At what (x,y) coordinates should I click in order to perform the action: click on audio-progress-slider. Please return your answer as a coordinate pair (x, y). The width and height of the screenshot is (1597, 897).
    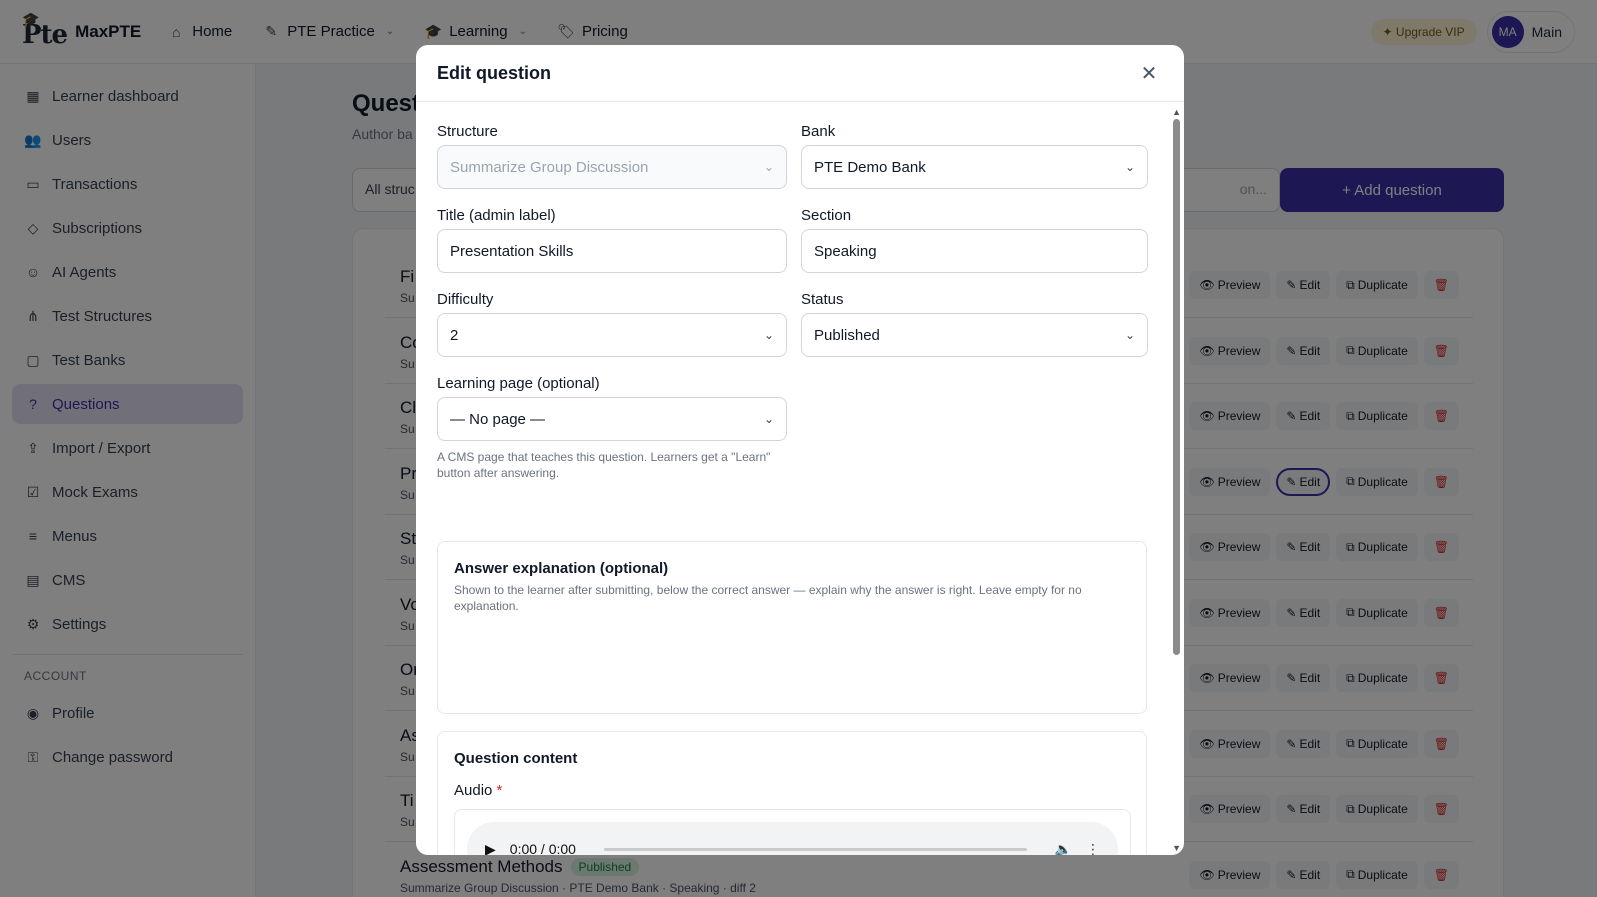
    Looking at the image, I should click on (815, 849).